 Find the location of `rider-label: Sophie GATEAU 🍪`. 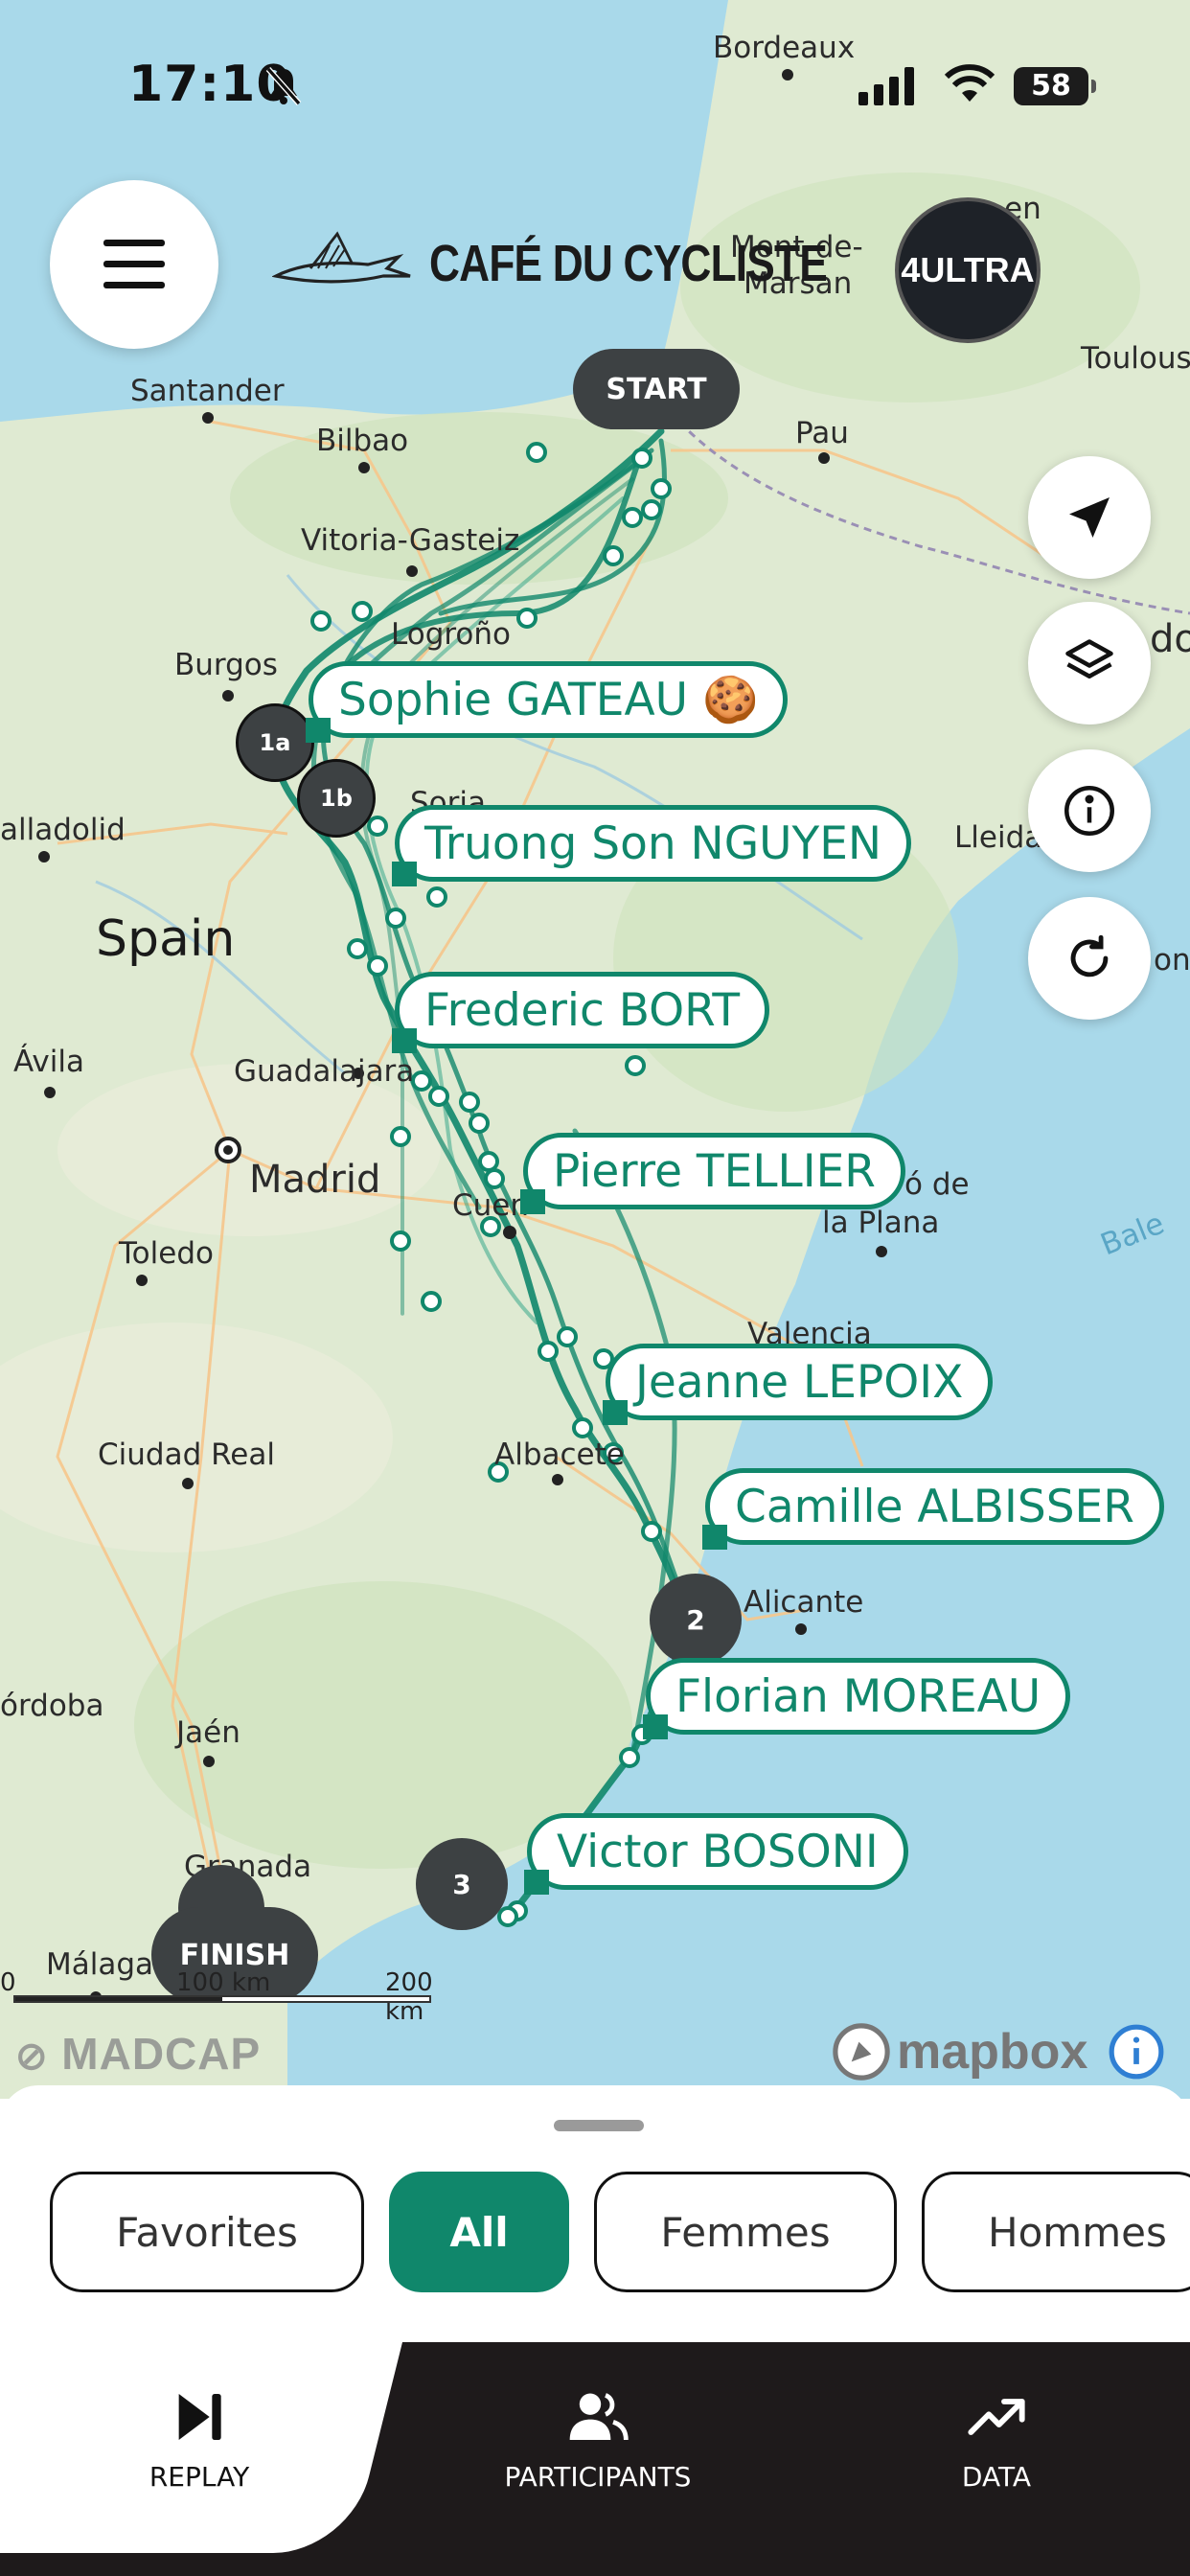

rider-label: Sophie GATEAU 🍪 is located at coordinates (547, 702).